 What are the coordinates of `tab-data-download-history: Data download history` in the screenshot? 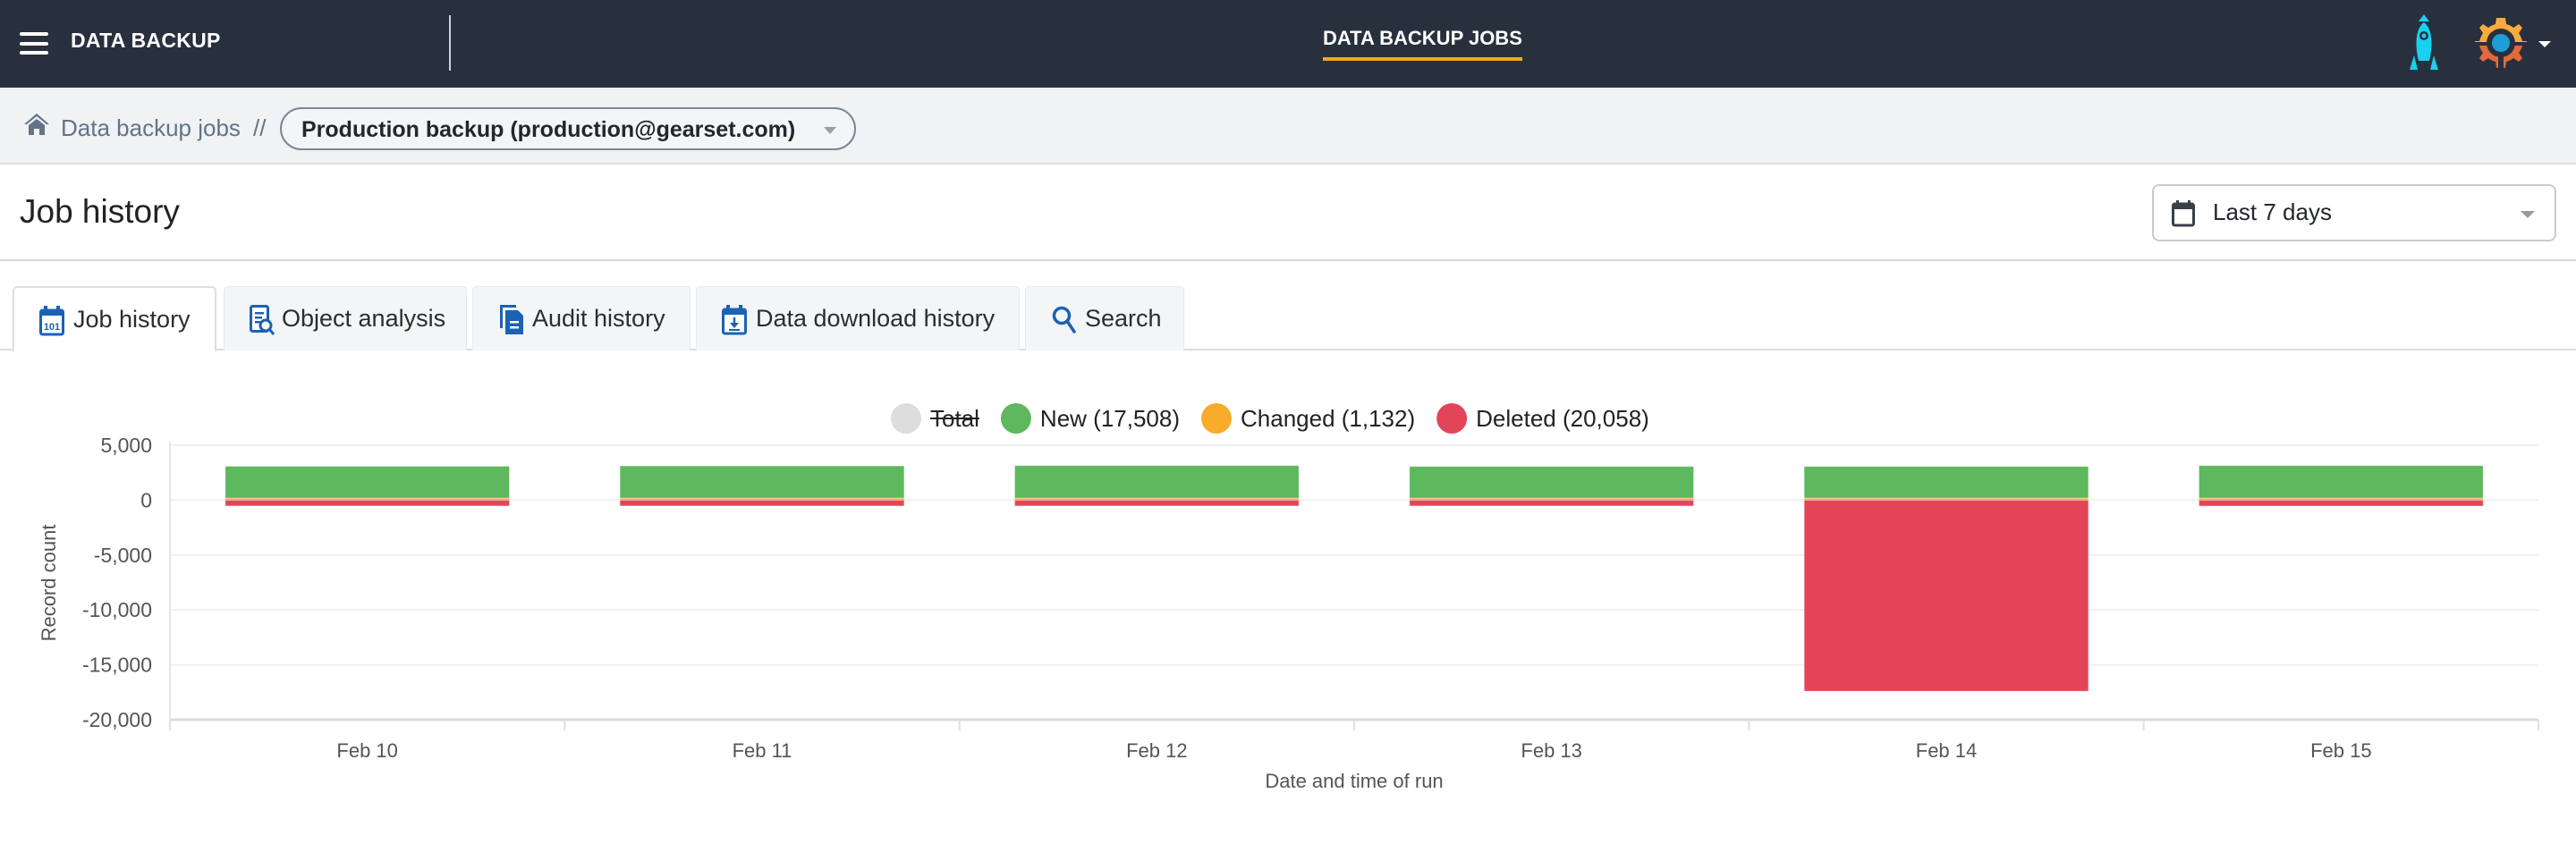 It's located at (858, 318).